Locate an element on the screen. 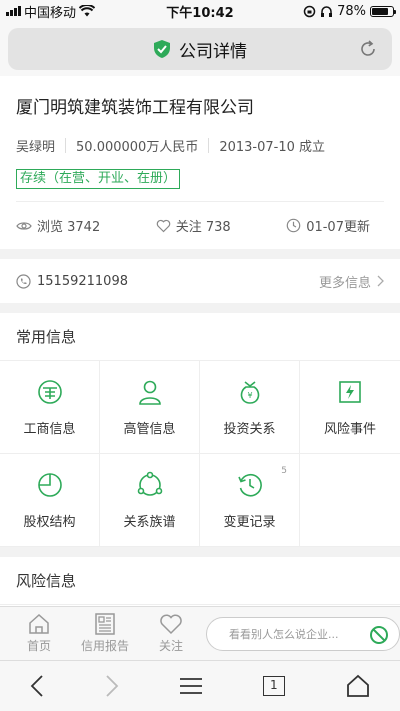 This screenshot has width=400, height=711. views-count: 浏览 3742 is located at coordinates (69, 227).